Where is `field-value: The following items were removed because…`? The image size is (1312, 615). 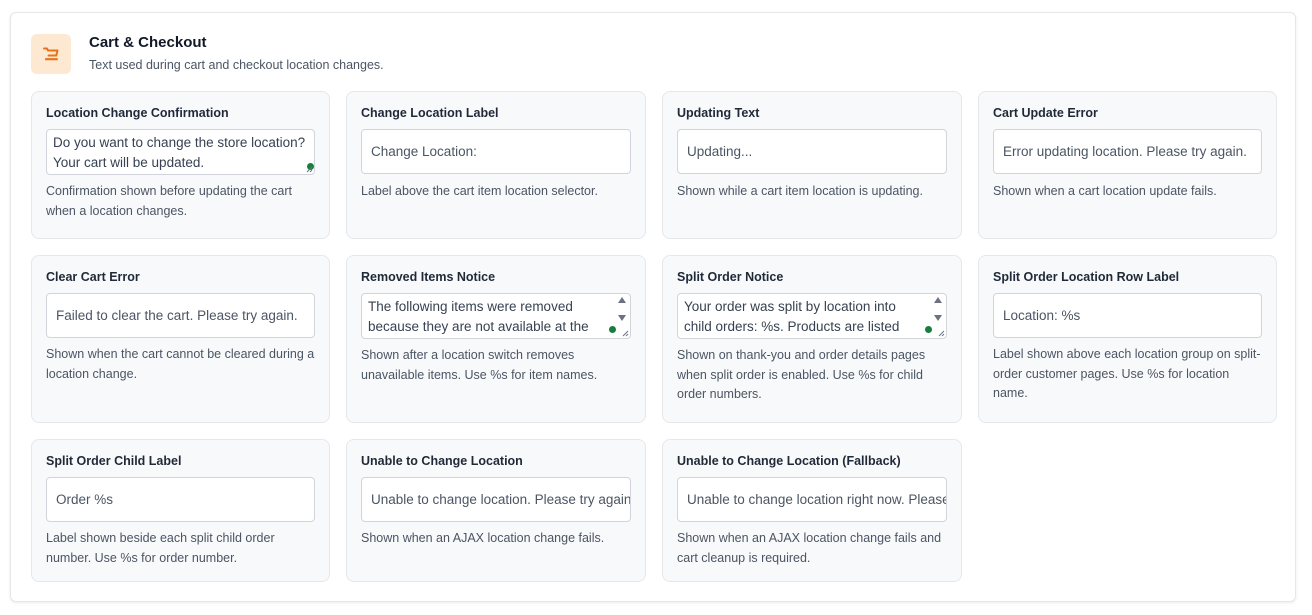
field-value: The following items were removed because… is located at coordinates (478, 316).